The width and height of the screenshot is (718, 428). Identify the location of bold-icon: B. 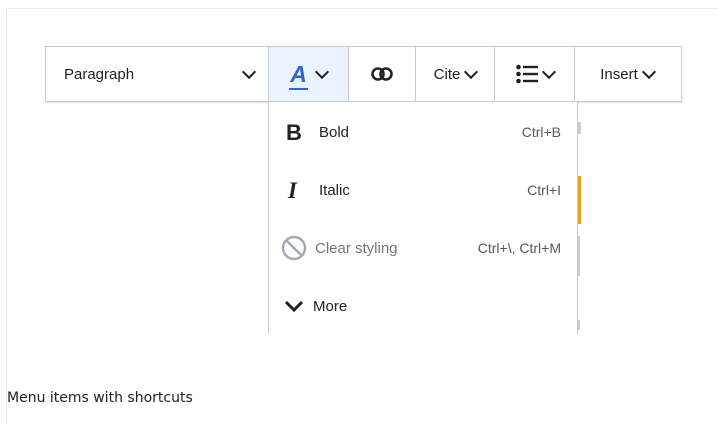
(294, 132).